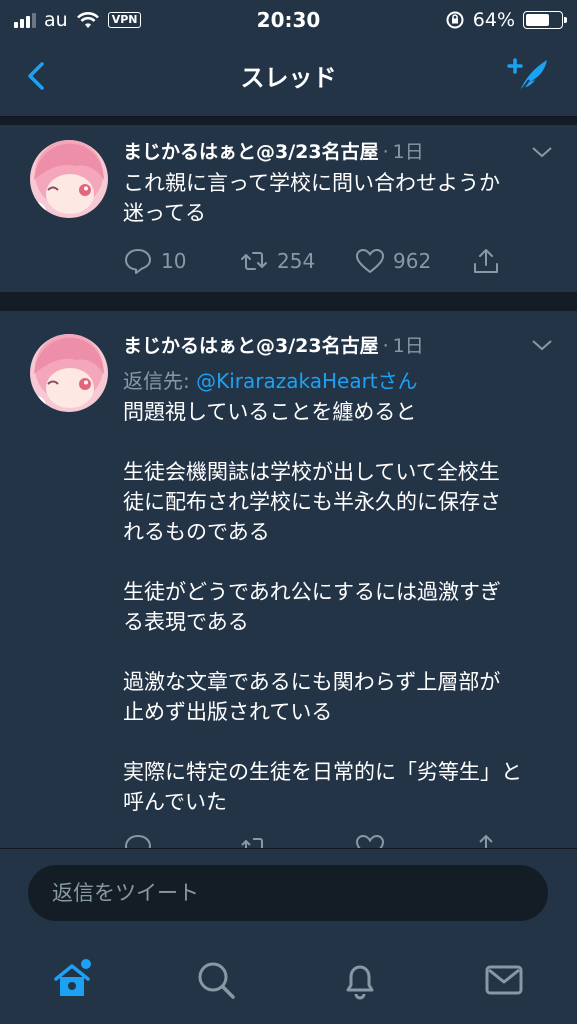  What do you see at coordinates (493, 20) in the screenshot?
I see `battery-percent: 64%` at bounding box center [493, 20].